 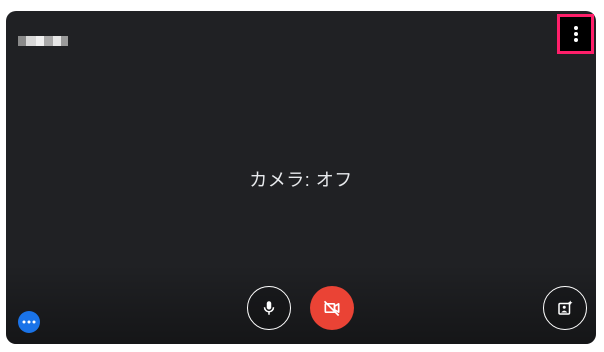 I want to click on camera-toggle-button, so click(x=332, y=308).